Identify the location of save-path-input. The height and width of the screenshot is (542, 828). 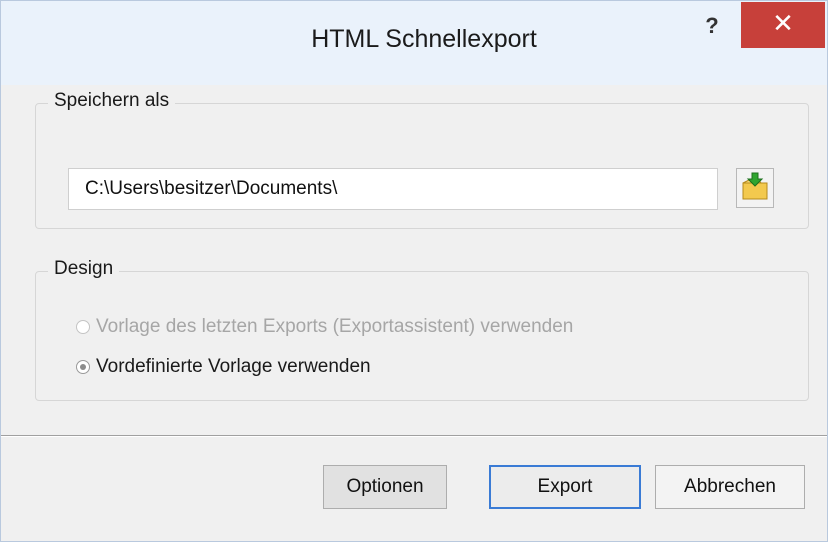
(393, 189).